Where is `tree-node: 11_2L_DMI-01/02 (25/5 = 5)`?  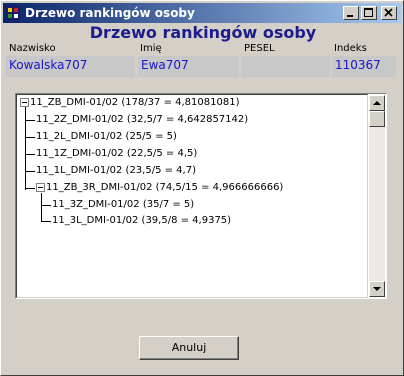 tree-node: 11_2L_DMI-01/02 (25/5 = 5) is located at coordinates (106, 137).